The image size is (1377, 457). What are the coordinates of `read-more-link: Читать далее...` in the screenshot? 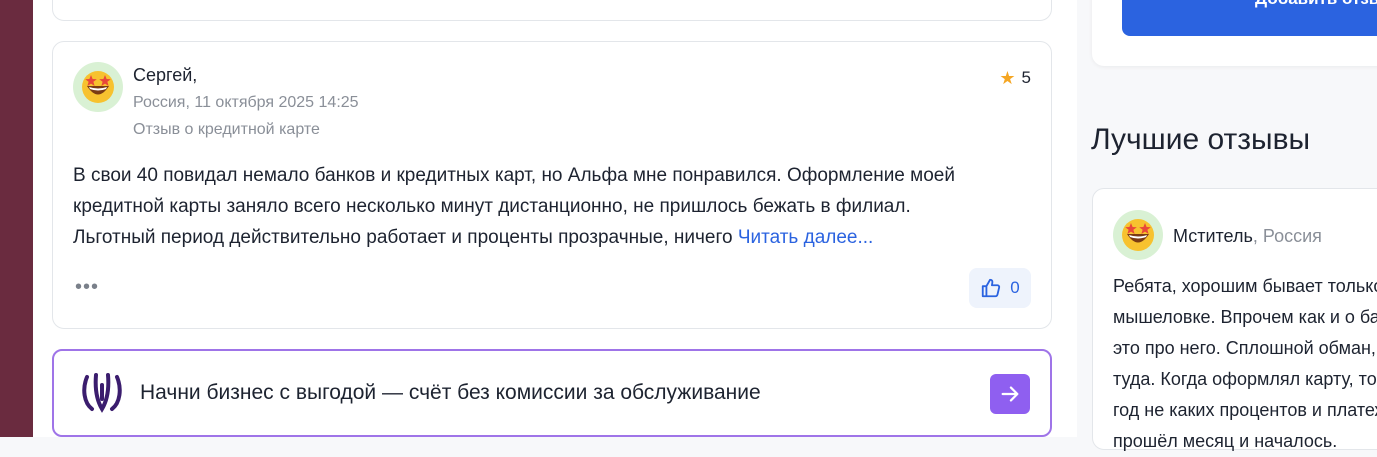 It's located at (806, 237).